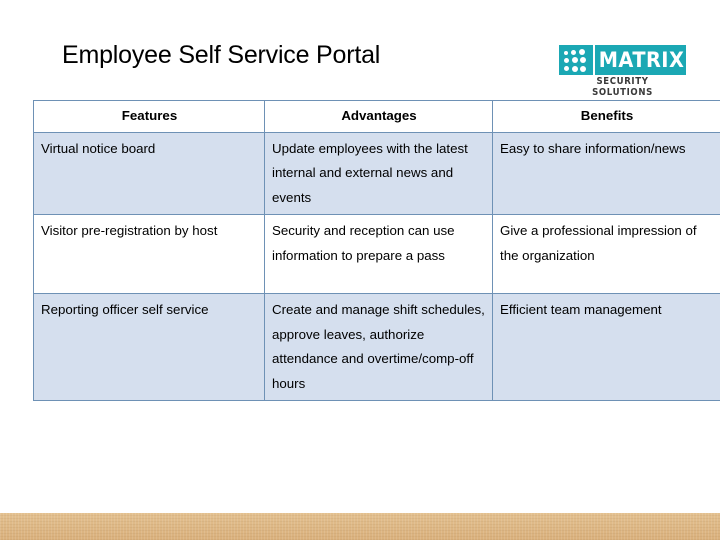 The width and height of the screenshot is (720, 540). I want to click on logo-tagline: SECURITY SOLUTIONS, so click(622, 87).